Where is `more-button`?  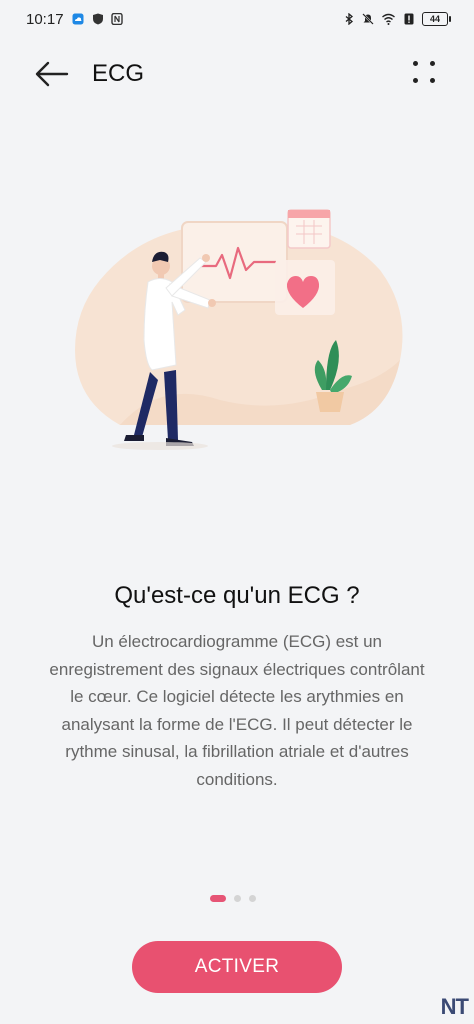 more-button is located at coordinates (425, 73).